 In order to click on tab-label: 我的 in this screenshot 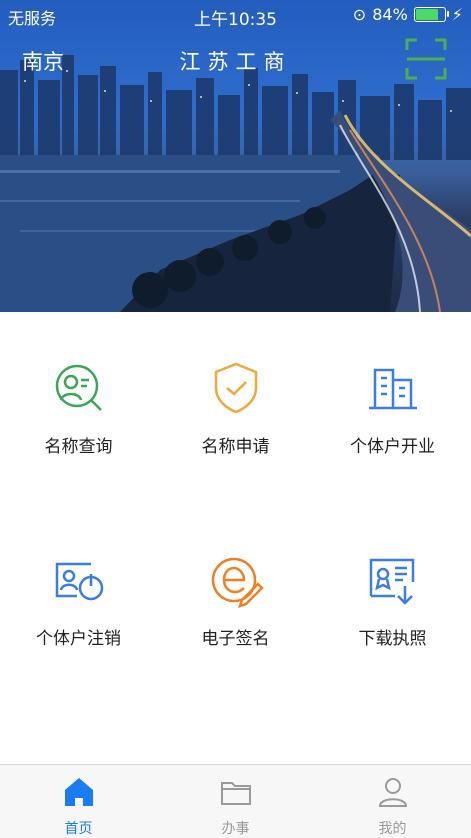, I will do `click(392, 829)`.